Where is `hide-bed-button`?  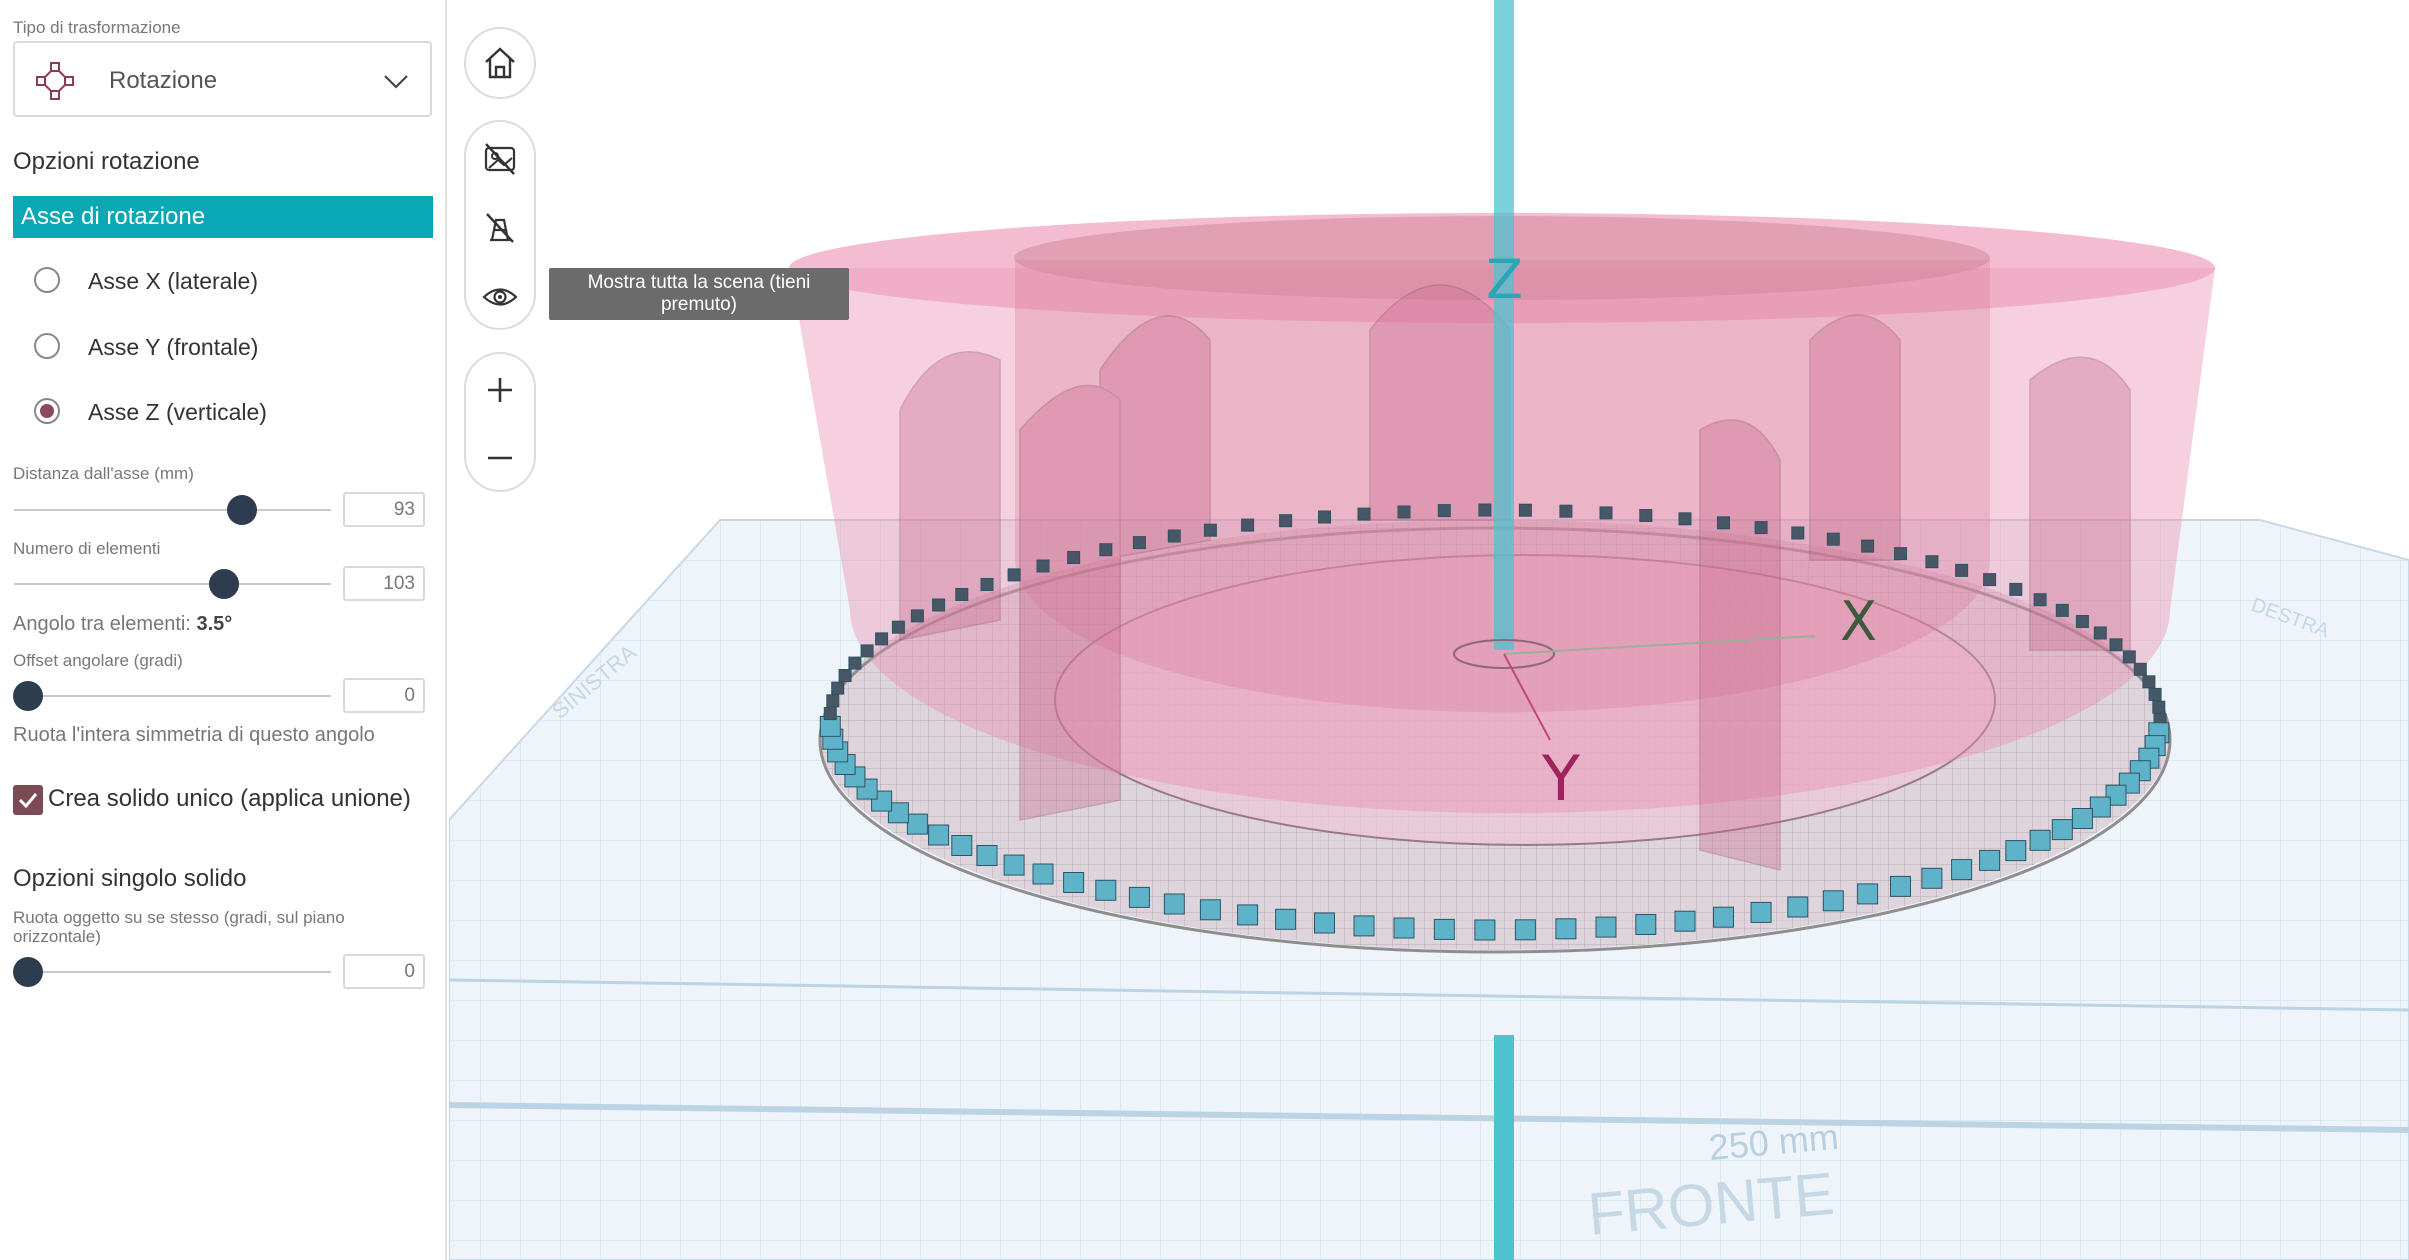 hide-bed-button is located at coordinates (500, 228).